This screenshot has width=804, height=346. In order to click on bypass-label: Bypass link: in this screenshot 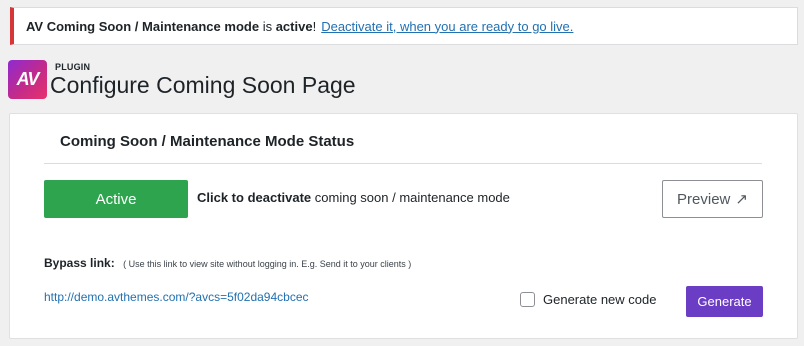, I will do `click(79, 263)`.